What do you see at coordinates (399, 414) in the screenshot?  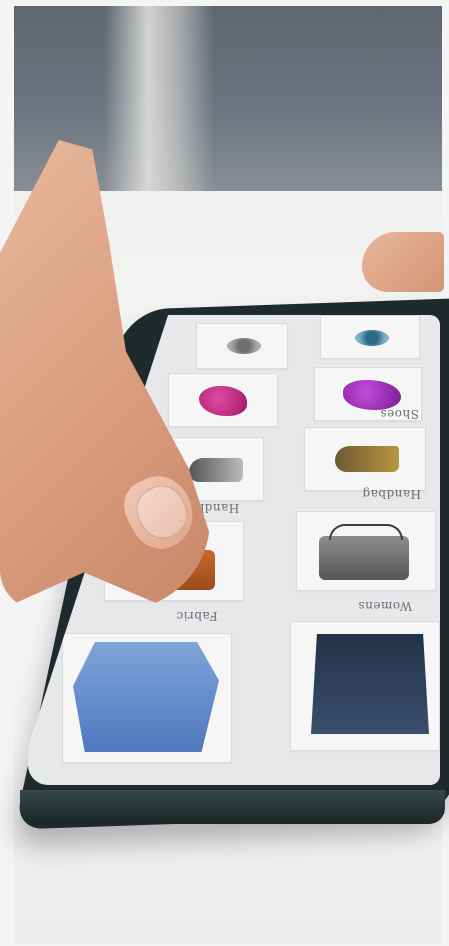 I see `product-label-shoes: Shoes` at bounding box center [399, 414].